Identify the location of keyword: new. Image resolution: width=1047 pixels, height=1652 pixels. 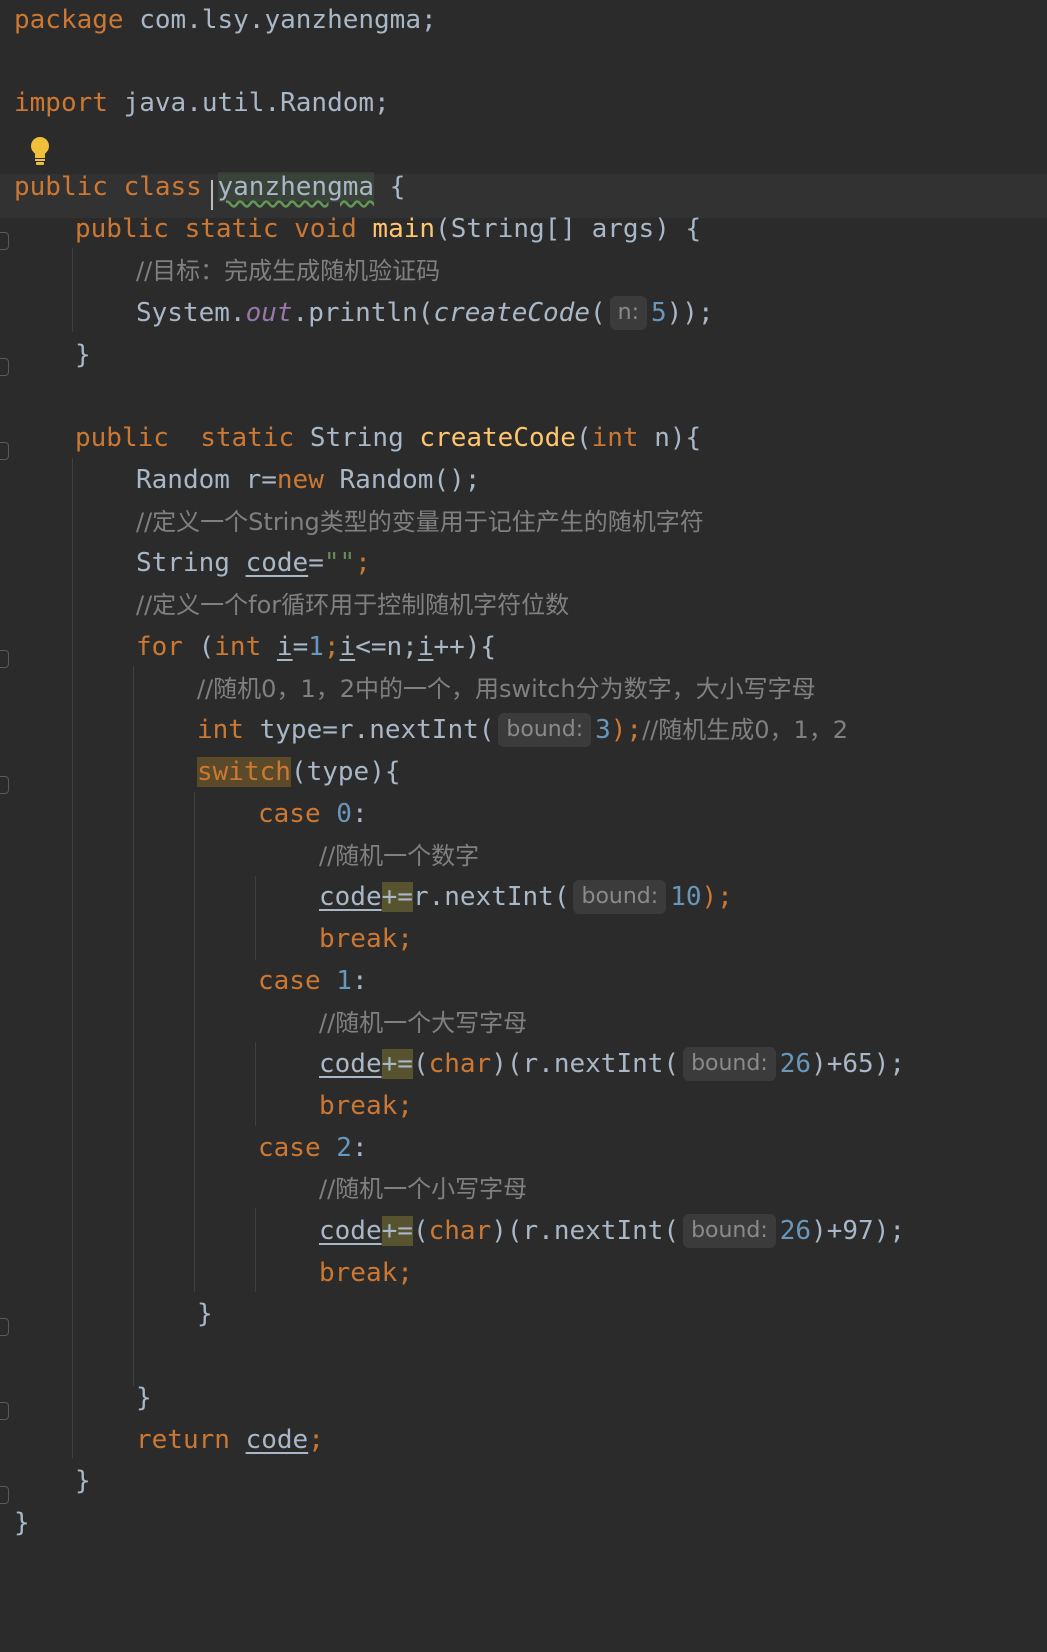
(300, 480).